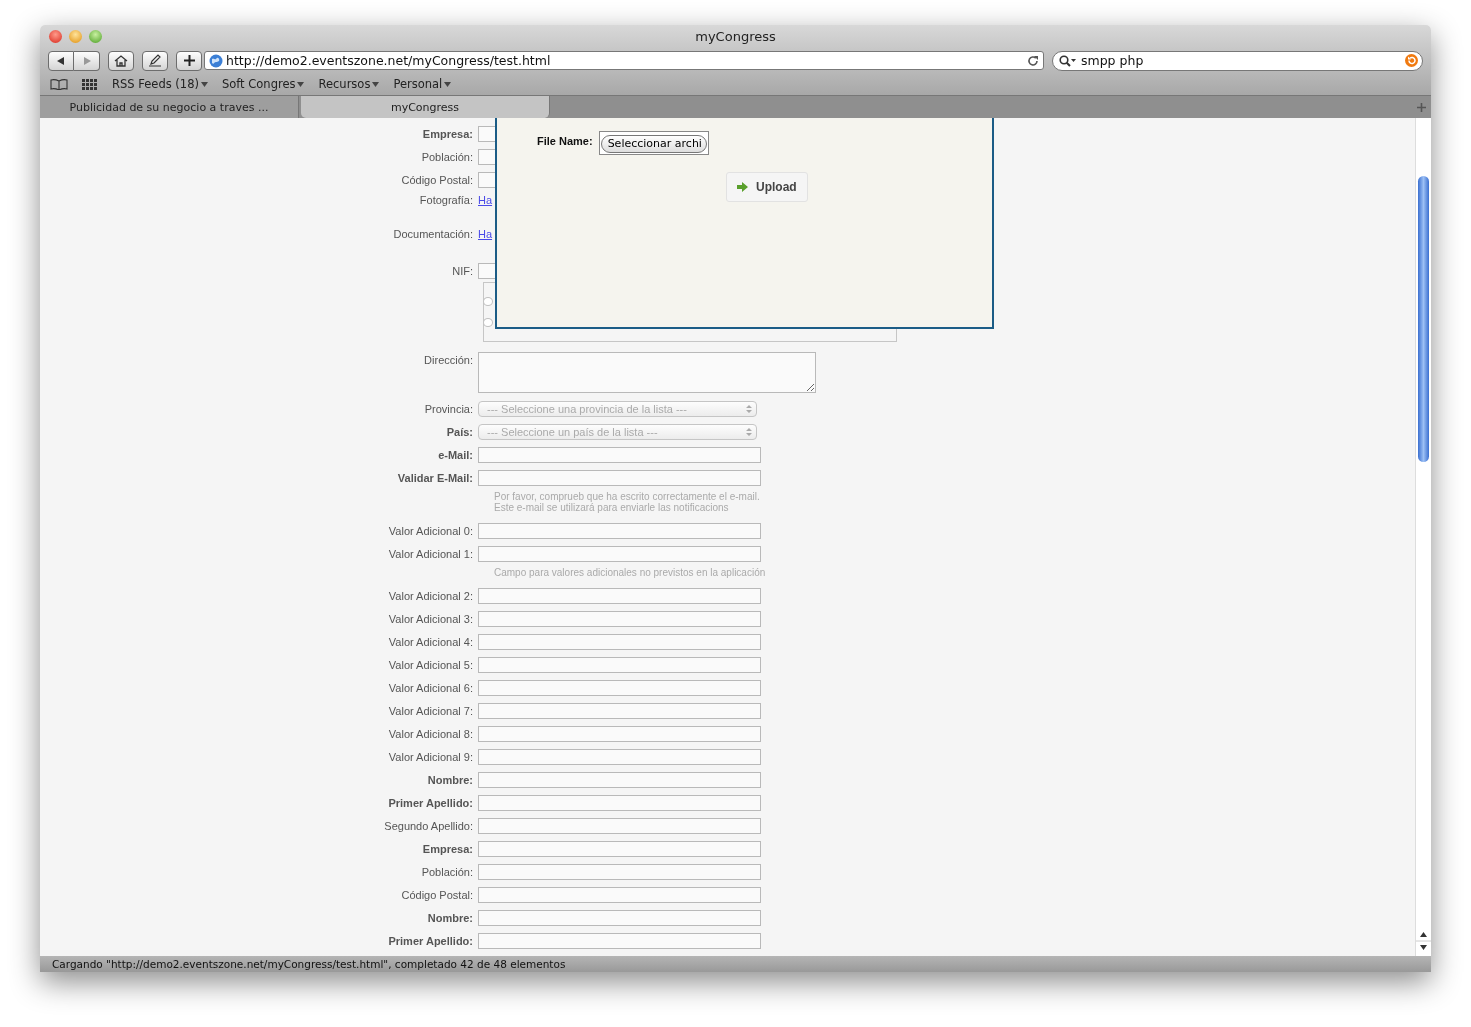 The width and height of the screenshot is (1471, 1027). Describe the element at coordinates (430, 687) in the screenshot. I see `field-label: Valor Adicional 6:` at that location.